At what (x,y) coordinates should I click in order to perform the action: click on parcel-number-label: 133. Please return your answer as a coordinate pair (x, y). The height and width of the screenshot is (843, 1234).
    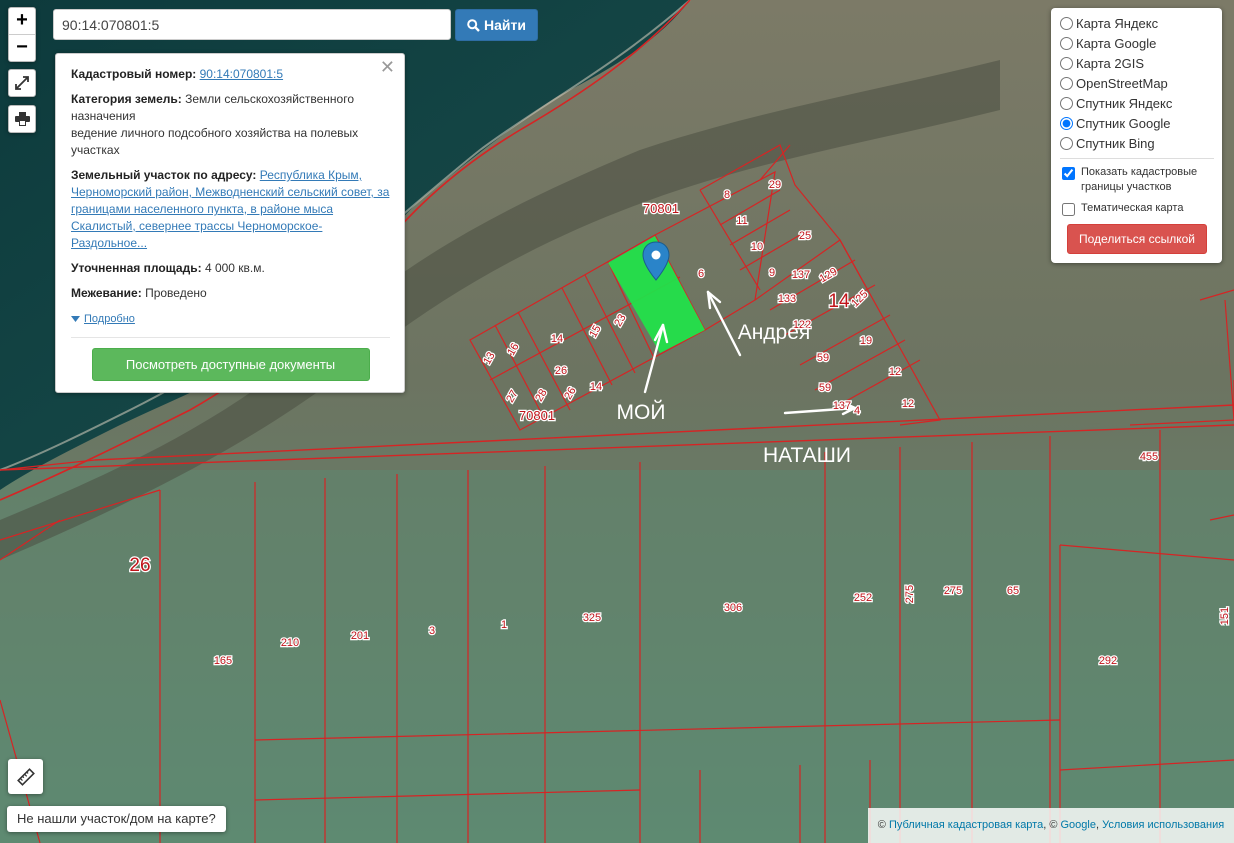
    Looking at the image, I should click on (787, 299).